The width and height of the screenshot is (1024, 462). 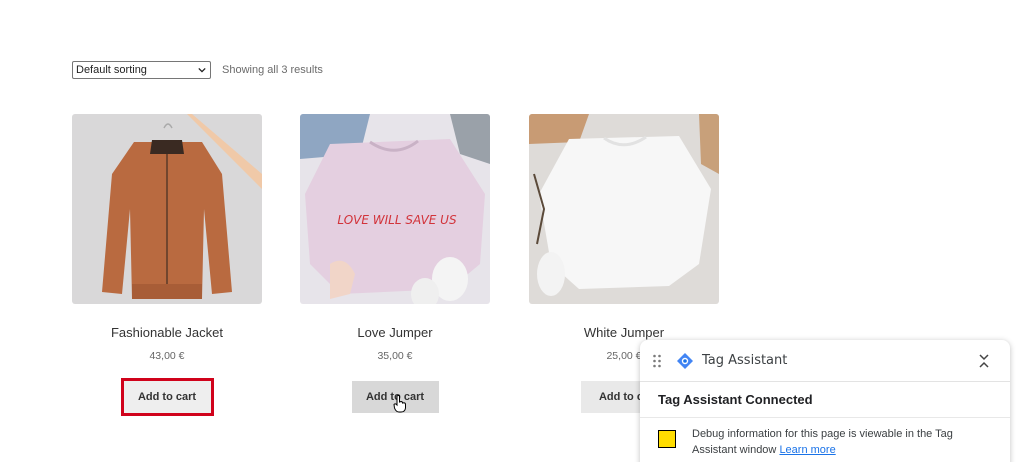 I want to click on product-price: 35,00 €, so click(x=395, y=356).